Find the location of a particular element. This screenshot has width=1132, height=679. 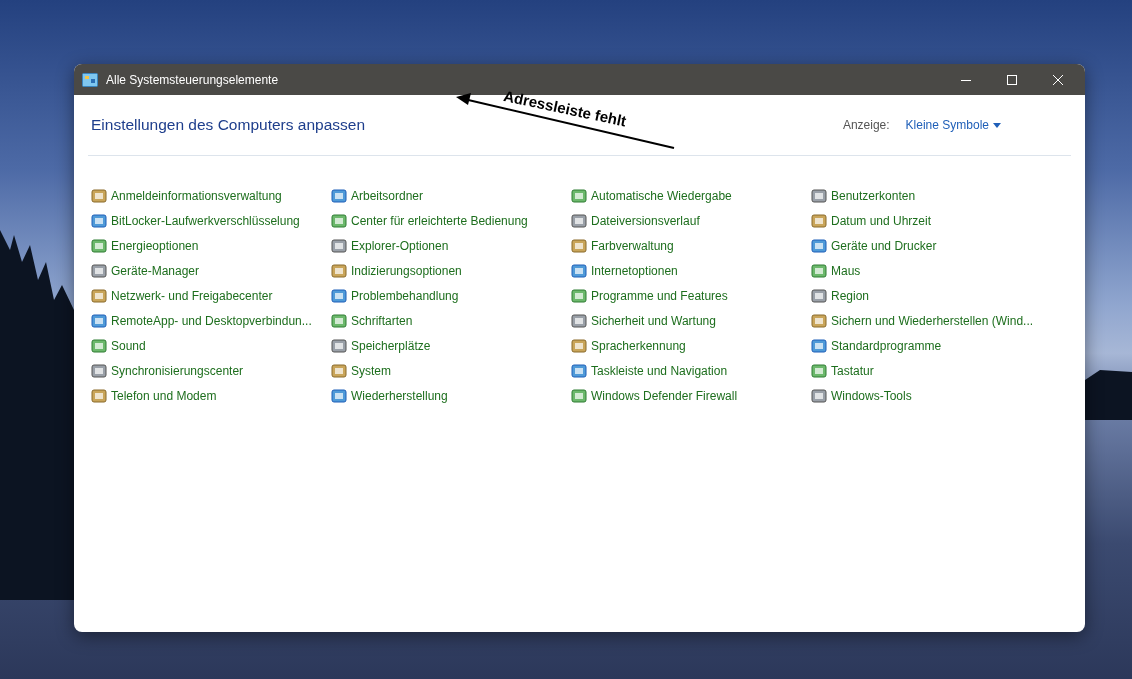

control-panel-link: Telefon und Modem is located at coordinates (211, 395).